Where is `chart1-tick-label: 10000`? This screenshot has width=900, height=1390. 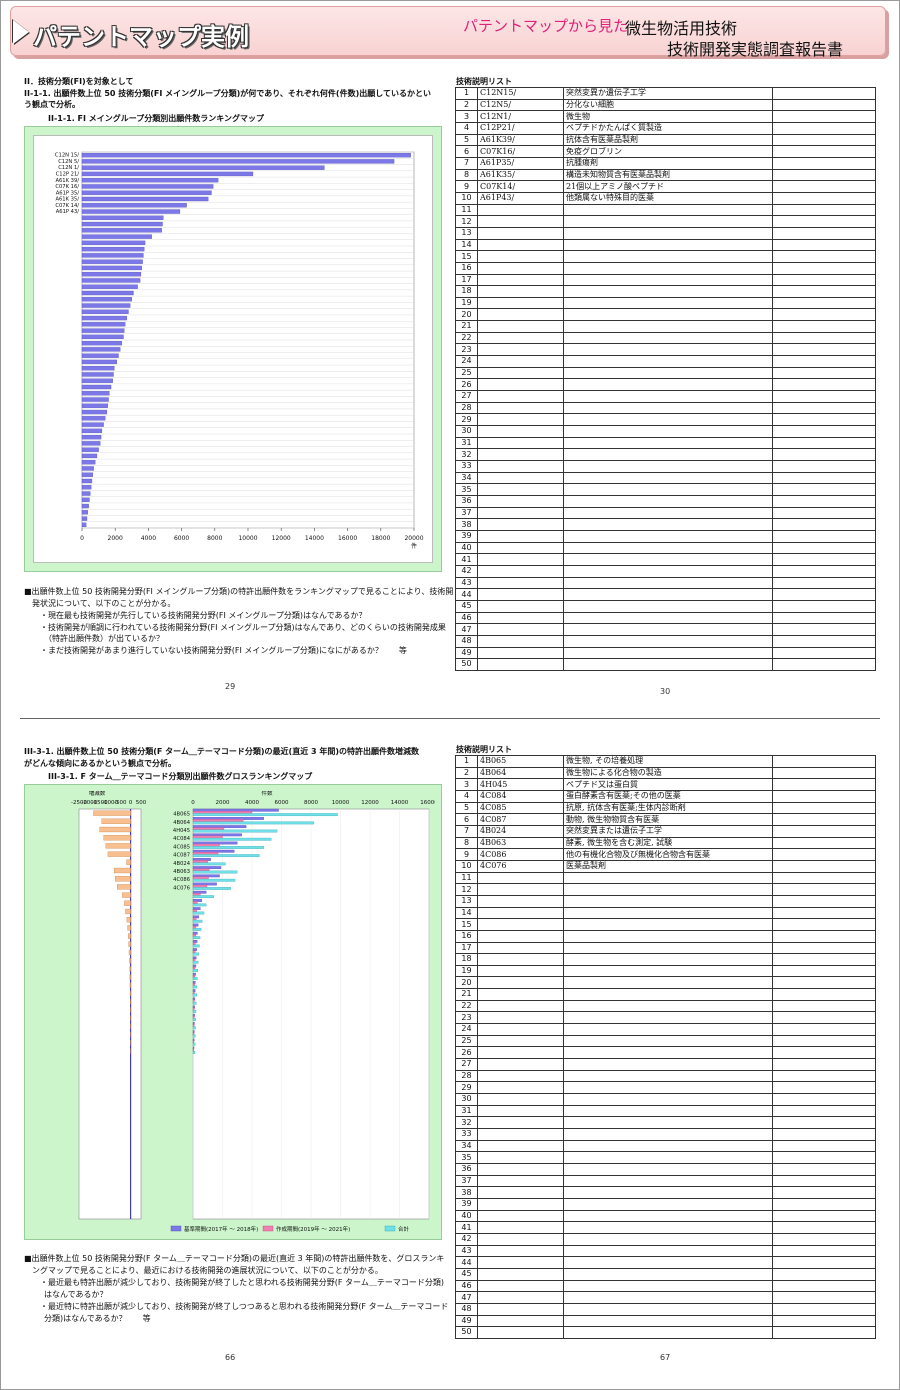 chart1-tick-label: 10000 is located at coordinates (247, 538).